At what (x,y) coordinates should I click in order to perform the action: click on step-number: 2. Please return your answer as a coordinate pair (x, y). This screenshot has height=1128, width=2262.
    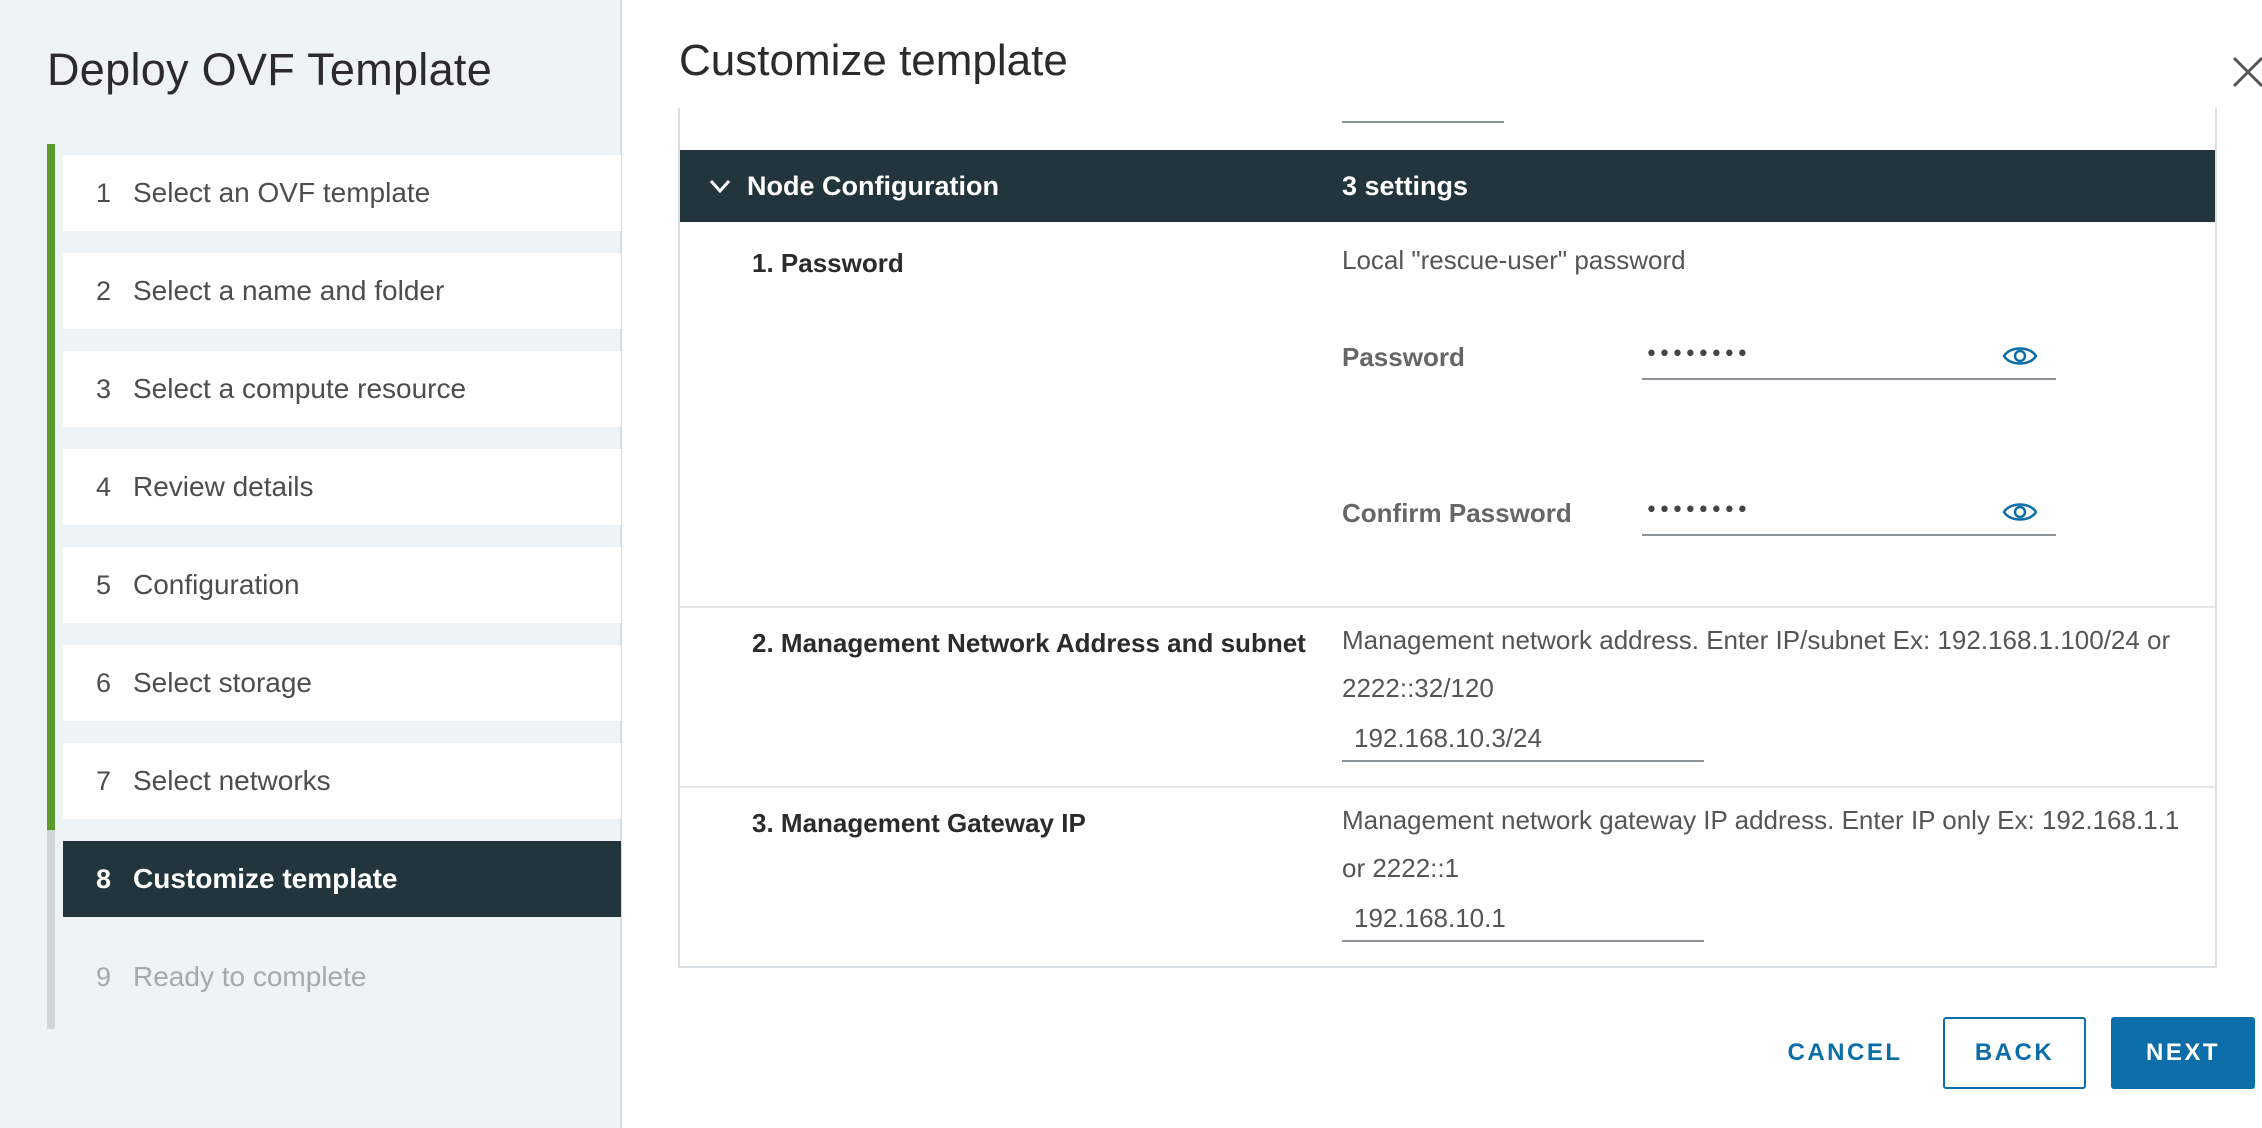
    Looking at the image, I should click on (103, 290).